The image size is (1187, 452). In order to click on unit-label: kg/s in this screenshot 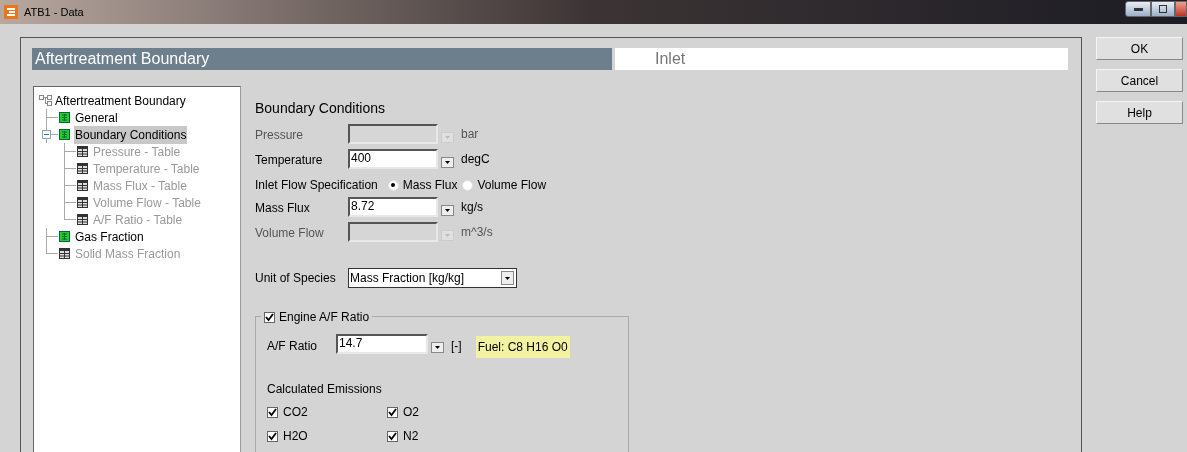, I will do `click(472, 207)`.